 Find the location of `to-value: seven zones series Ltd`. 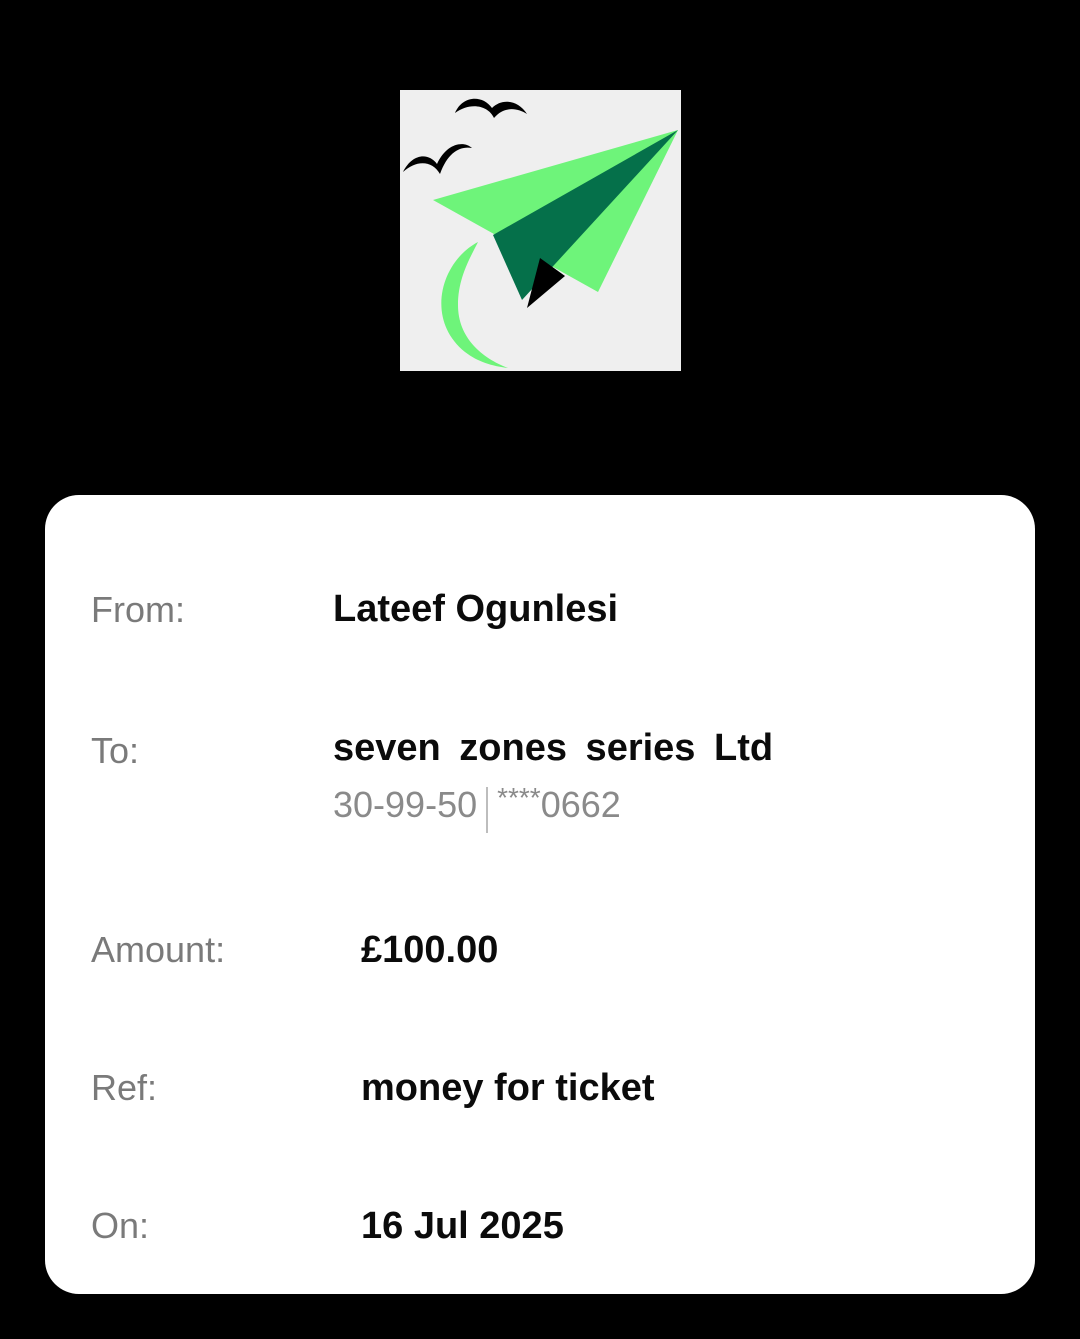

to-value: seven zones series Ltd is located at coordinates (553, 748).